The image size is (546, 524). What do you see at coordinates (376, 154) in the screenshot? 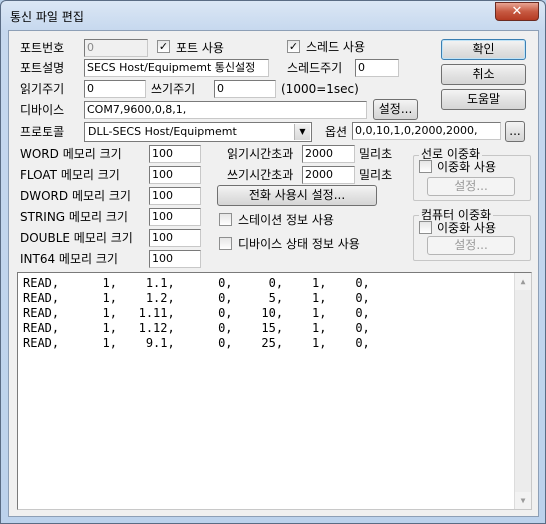
I see `read-timeout-unit: 밀리초` at bounding box center [376, 154].